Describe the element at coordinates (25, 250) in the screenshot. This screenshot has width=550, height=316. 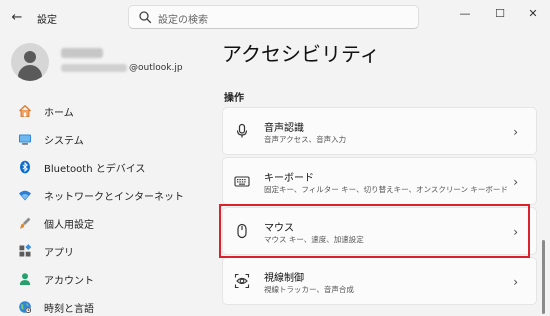
I see `apps-icon` at that location.